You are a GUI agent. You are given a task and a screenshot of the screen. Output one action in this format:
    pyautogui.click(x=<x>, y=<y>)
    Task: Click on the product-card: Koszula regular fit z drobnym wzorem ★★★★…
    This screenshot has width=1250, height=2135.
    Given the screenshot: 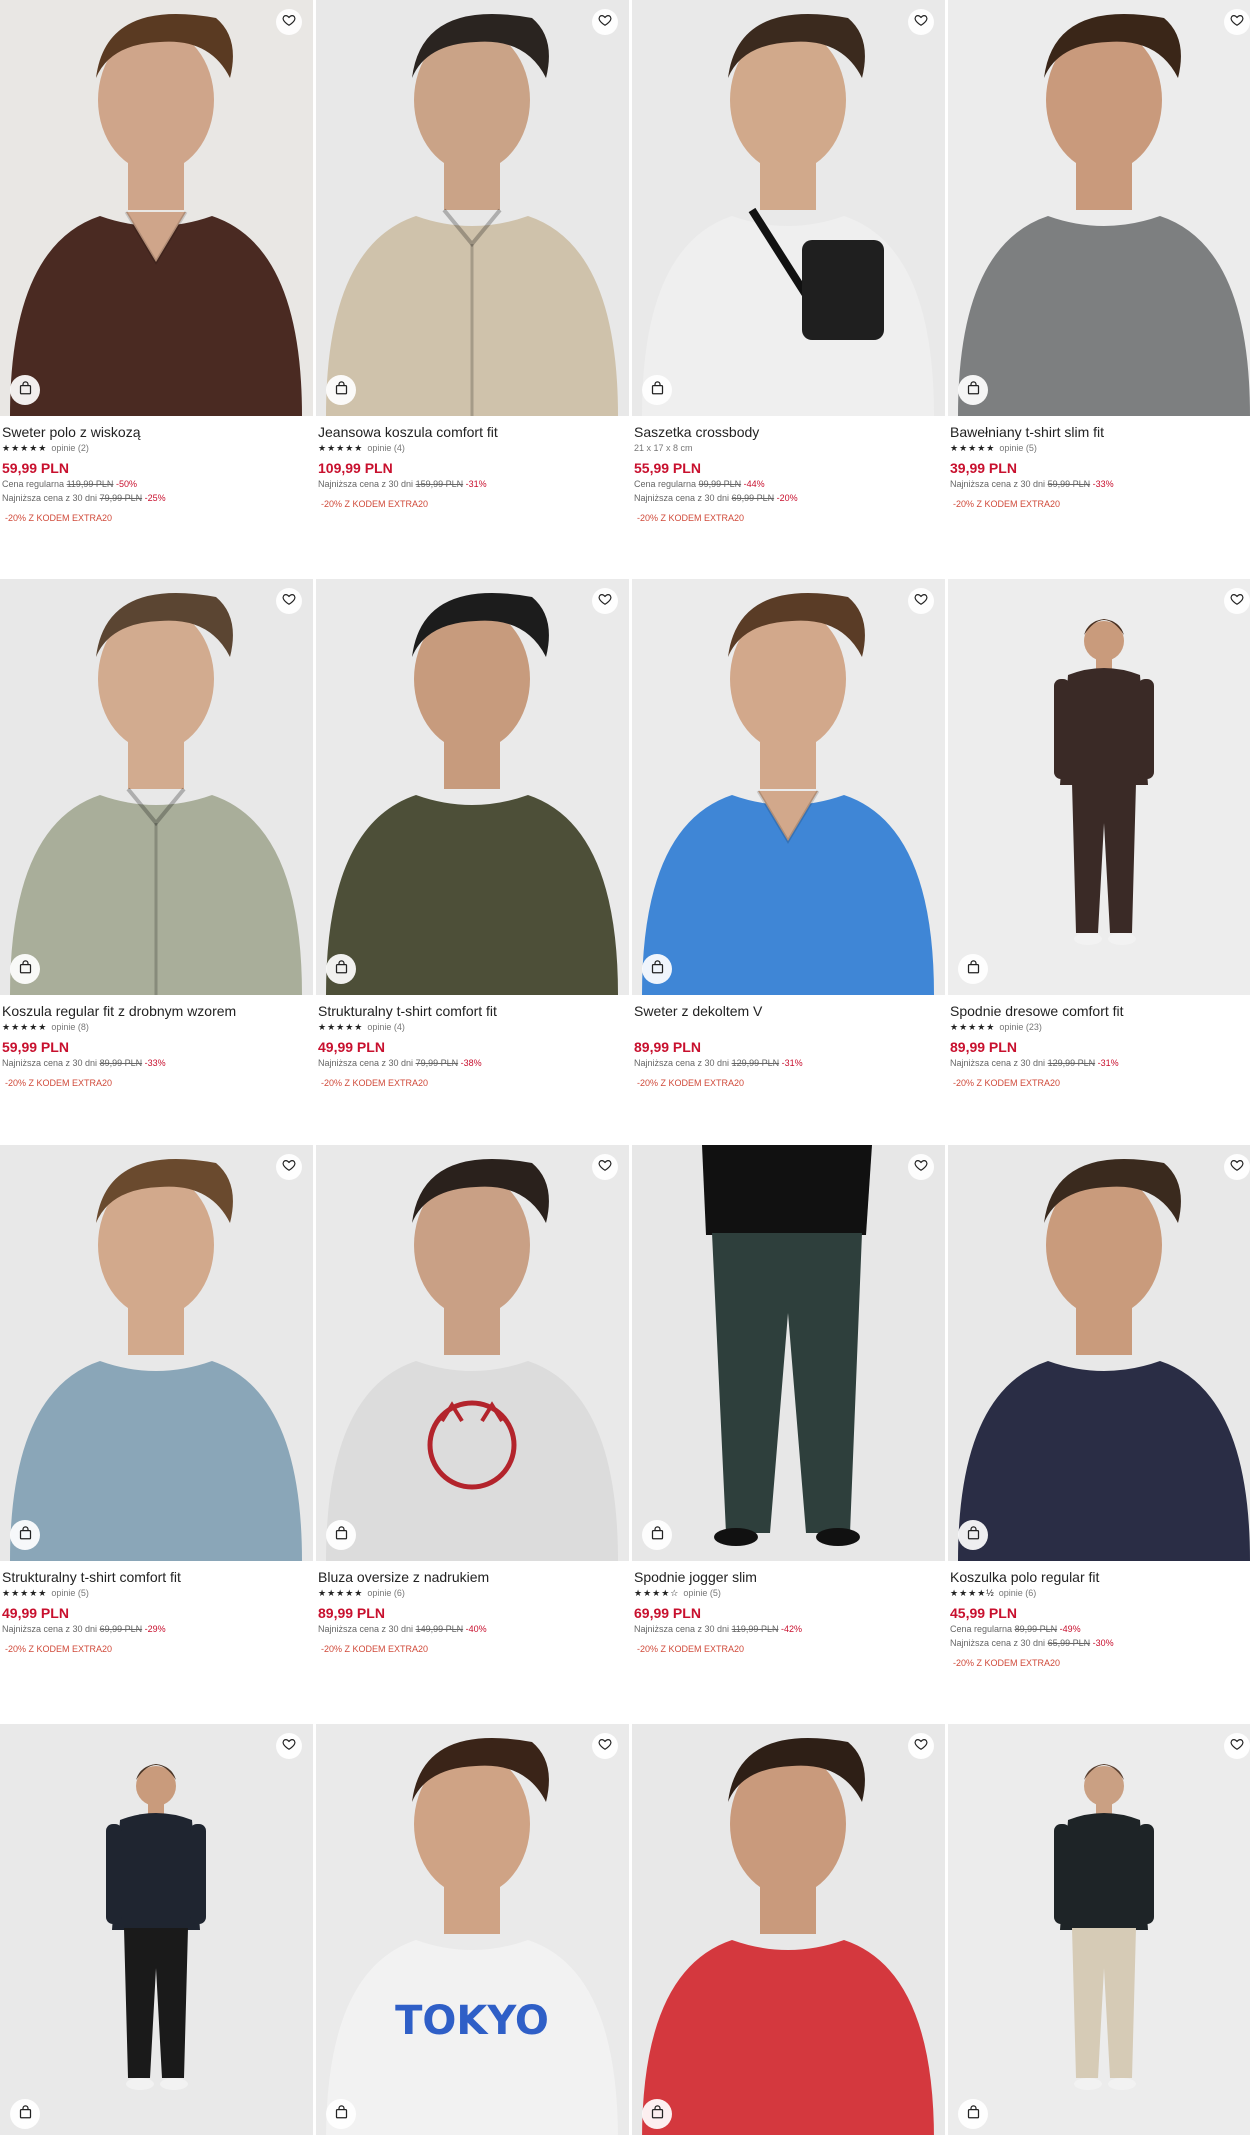 What is the action you would take?
    pyautogui.click(x=156, y=834)
    